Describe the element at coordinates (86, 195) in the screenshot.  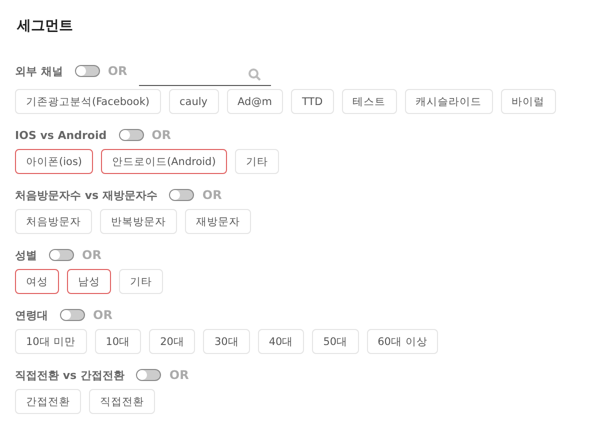
I see `section-label: 처음방문자수 vs 재방문자수` at that location.